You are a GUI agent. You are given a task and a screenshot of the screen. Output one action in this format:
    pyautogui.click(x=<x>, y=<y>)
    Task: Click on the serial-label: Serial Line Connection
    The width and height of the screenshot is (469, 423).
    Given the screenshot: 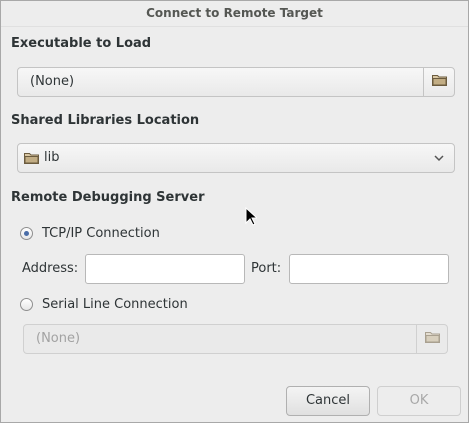 What is the action you would take?
    pyautogui.click(x=115, y=304)
    